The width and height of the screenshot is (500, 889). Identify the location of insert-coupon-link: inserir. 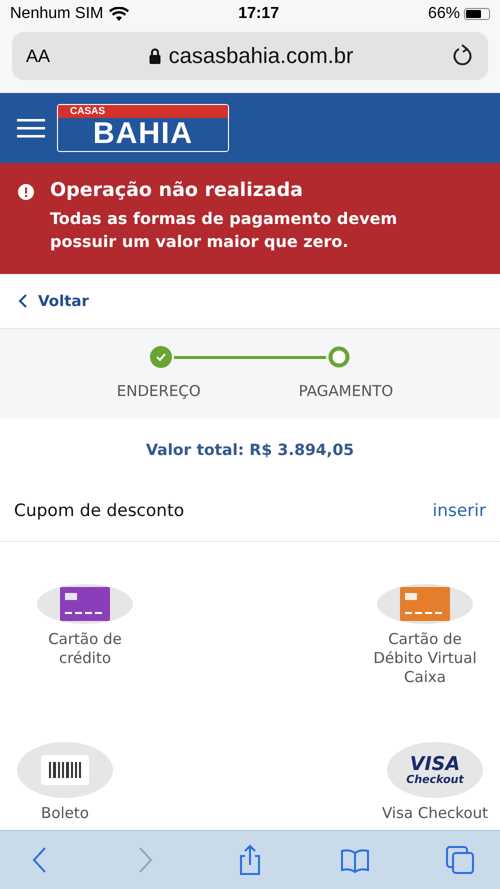
(459, 511).